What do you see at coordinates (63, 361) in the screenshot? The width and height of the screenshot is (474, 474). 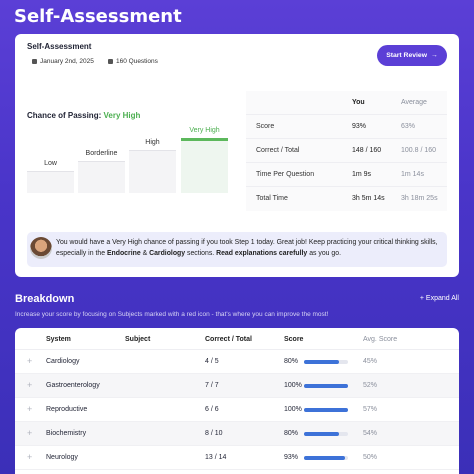 I see `row-system: Cardiology` at bounding box center [63, 361].